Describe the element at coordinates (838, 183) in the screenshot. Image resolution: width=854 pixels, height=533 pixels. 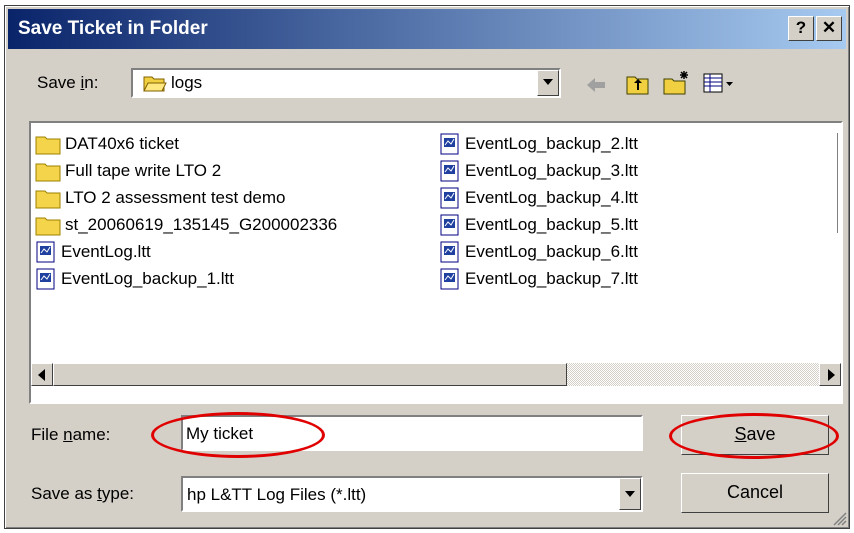
I see `column-edge` at that location.